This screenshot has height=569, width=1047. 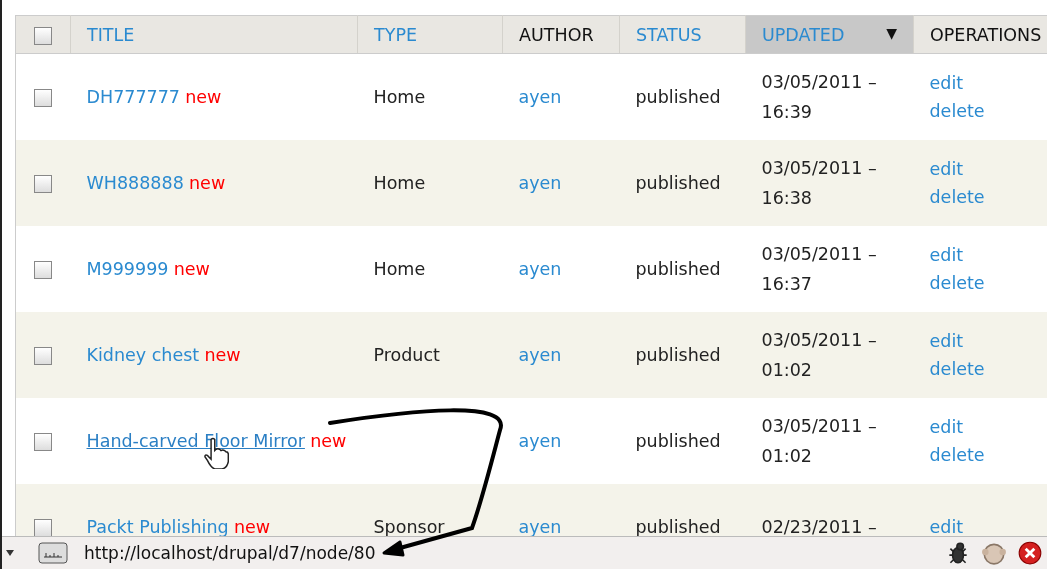 What do you see at coordinates (195, 441) in the screenshot?
I see `title-link: Hand-carved Floor Mirror` at bounding box center [195, 441].